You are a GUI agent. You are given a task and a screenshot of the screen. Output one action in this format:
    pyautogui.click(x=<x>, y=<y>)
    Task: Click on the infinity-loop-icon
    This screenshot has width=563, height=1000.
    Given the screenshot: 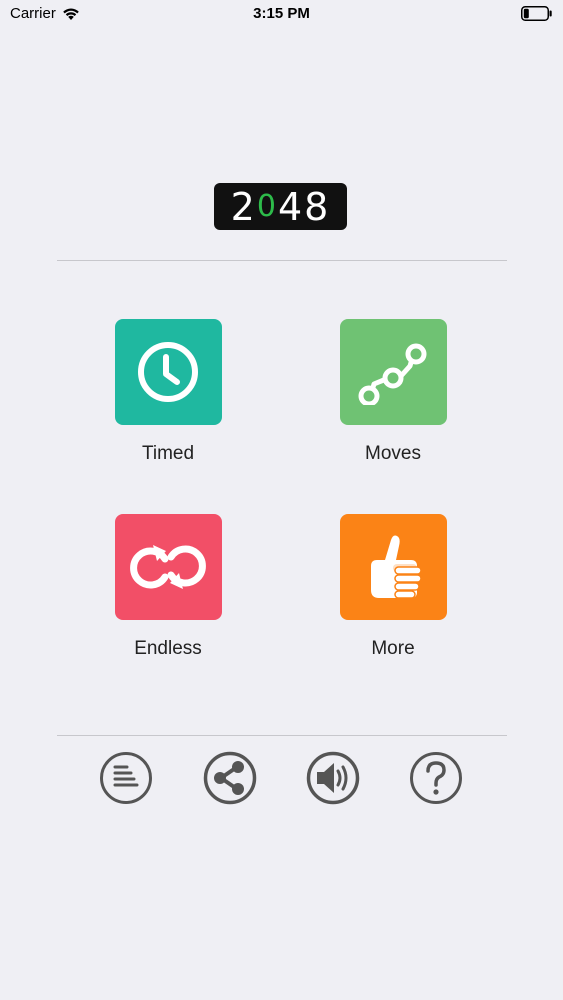 What is the action you would take?
    pyautogui.click(x=168, y=567)
    